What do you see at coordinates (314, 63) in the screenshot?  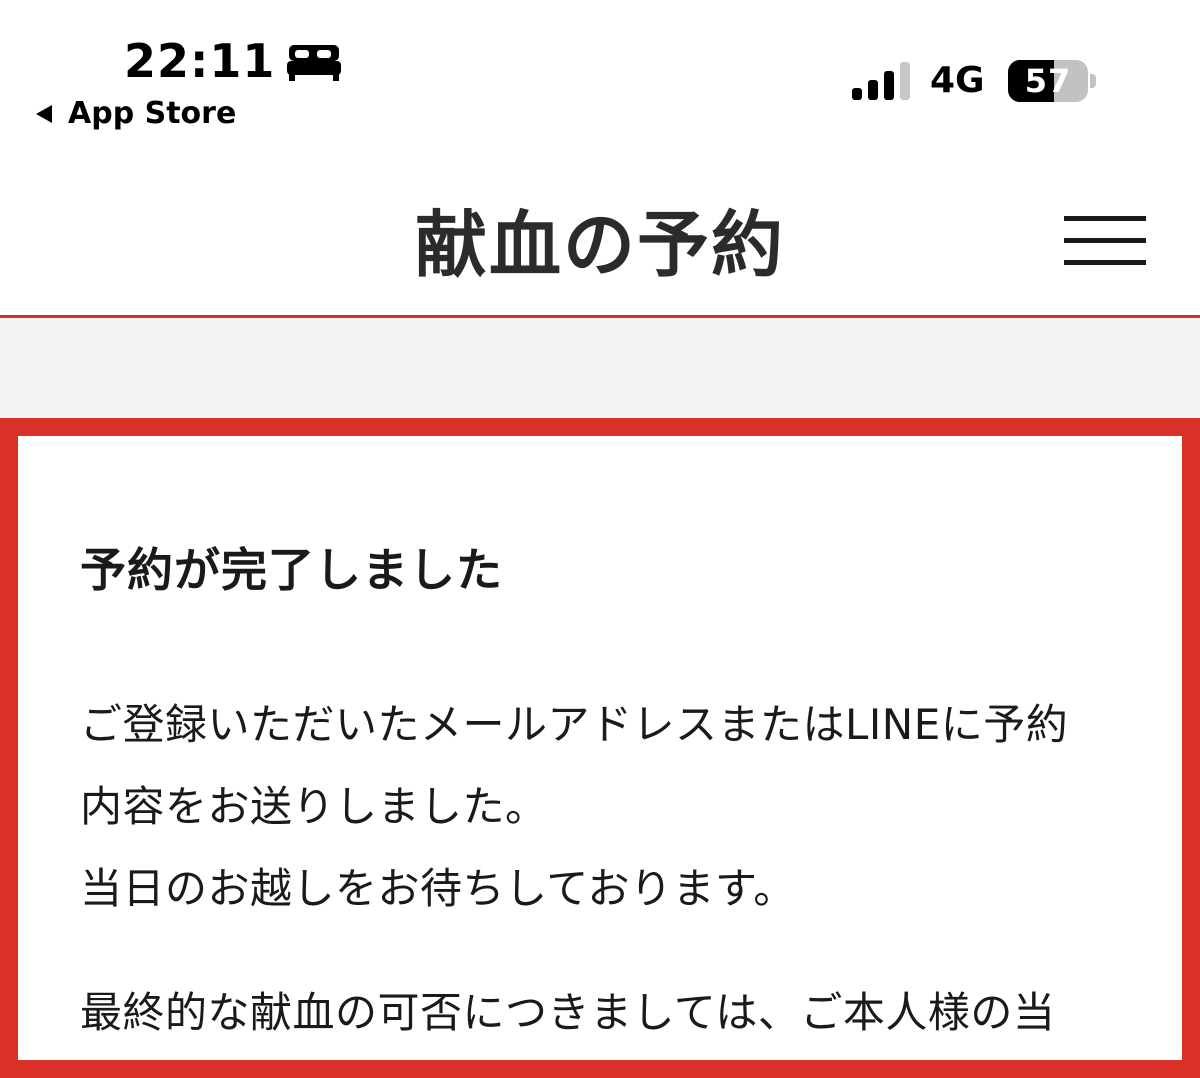 I see `bed-icon` at bounding box center [314, 63].